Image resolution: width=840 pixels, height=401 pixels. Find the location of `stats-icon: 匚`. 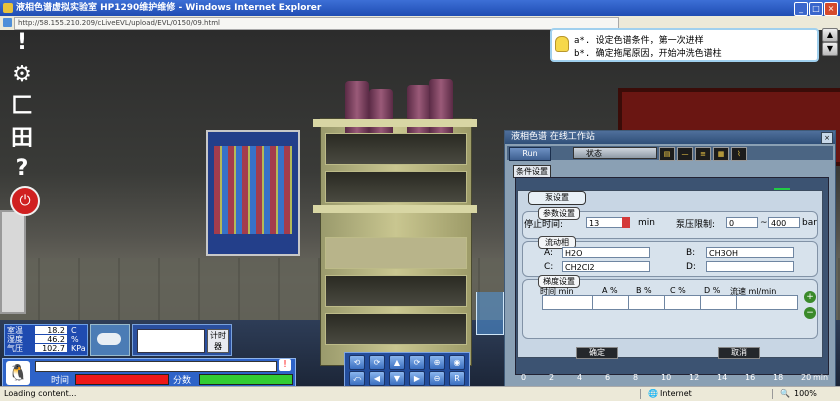

stats-icon: 匚 is located at coordinates (22, 107).